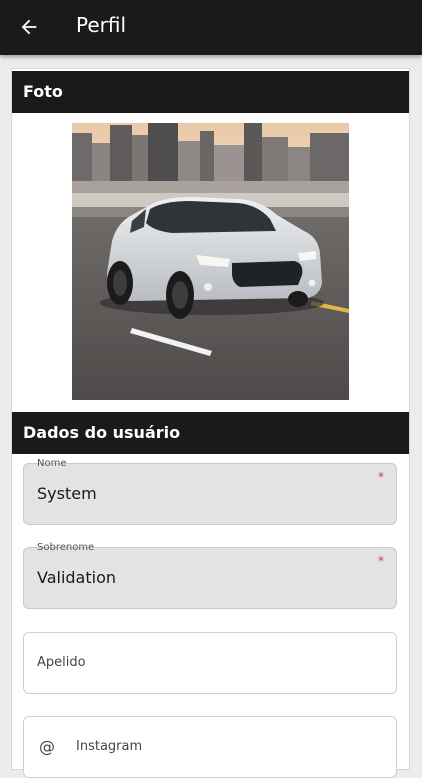  What do you see at coordinates (109, 746) in the screenshot?
I see `instagram-placeholder: Instagram` at bounding box center [109, 746].